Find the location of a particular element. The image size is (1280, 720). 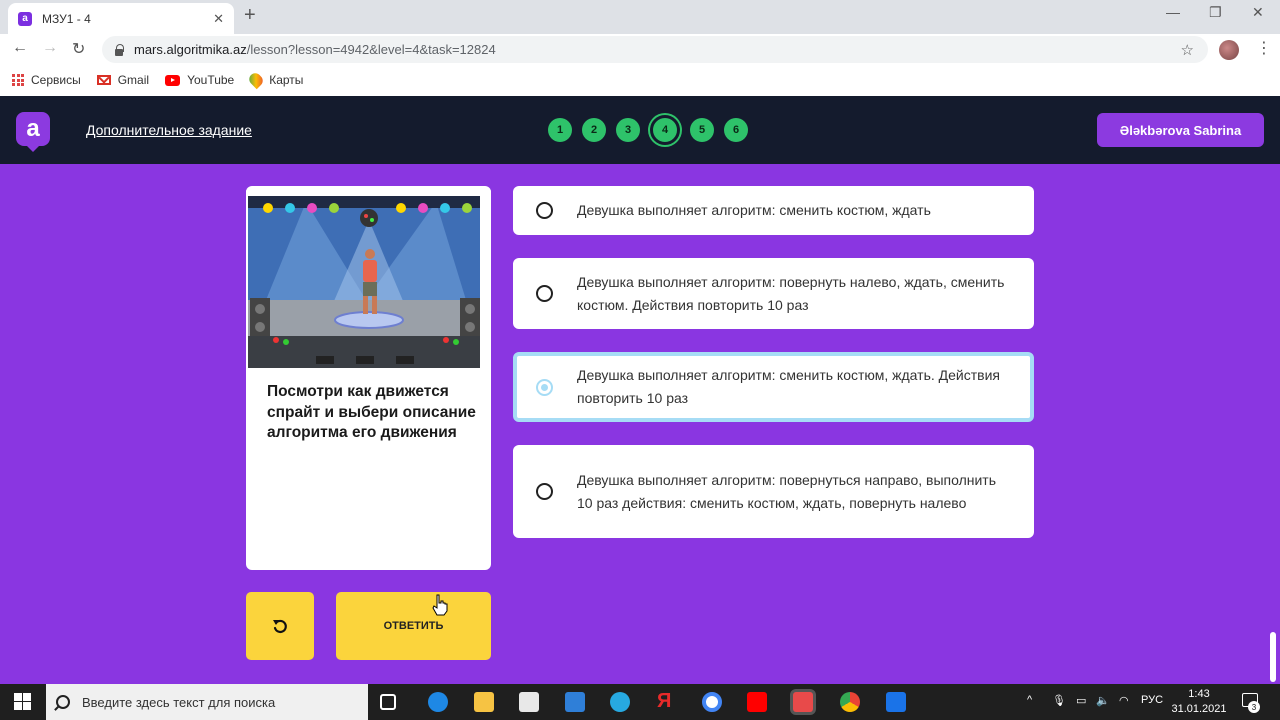

bookmark-apps: Сервисы is located at coordinates (46, 80).